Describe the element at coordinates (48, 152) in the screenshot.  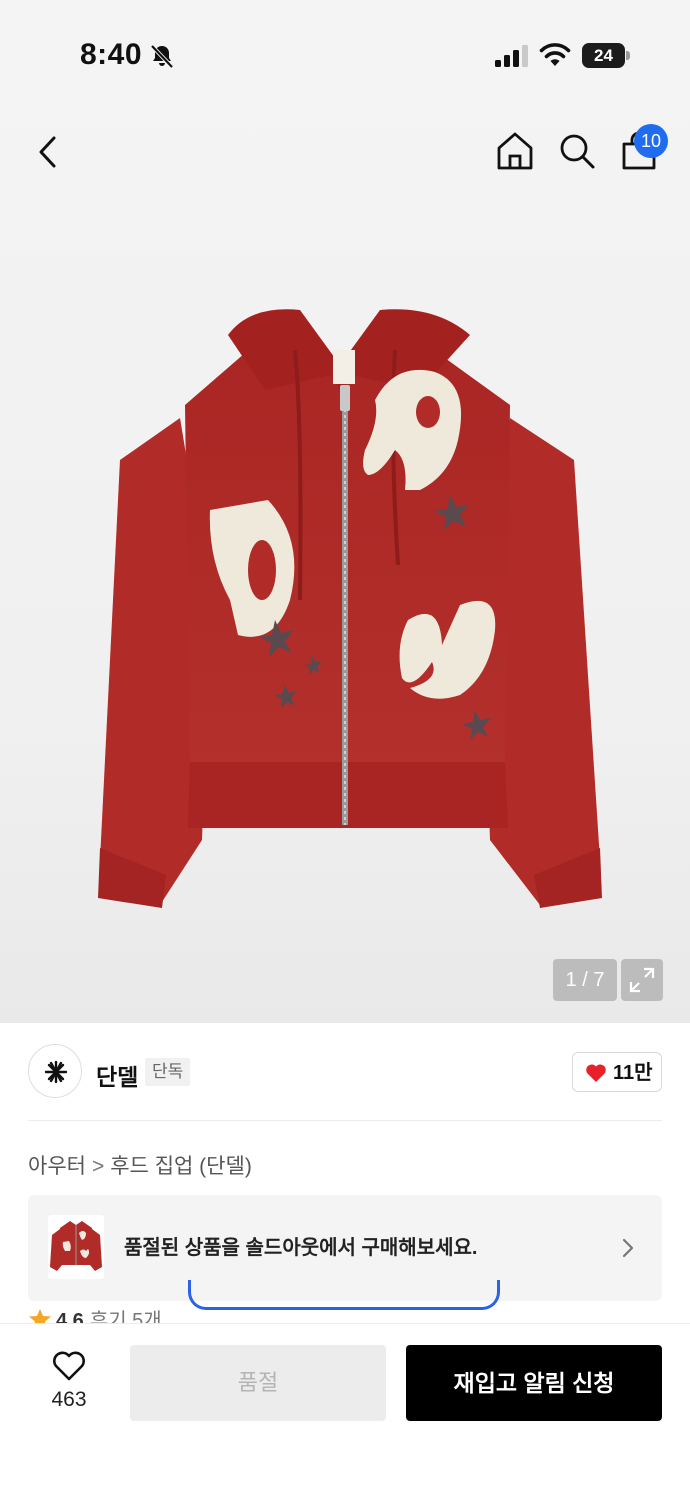
I see `back-button` at that location.